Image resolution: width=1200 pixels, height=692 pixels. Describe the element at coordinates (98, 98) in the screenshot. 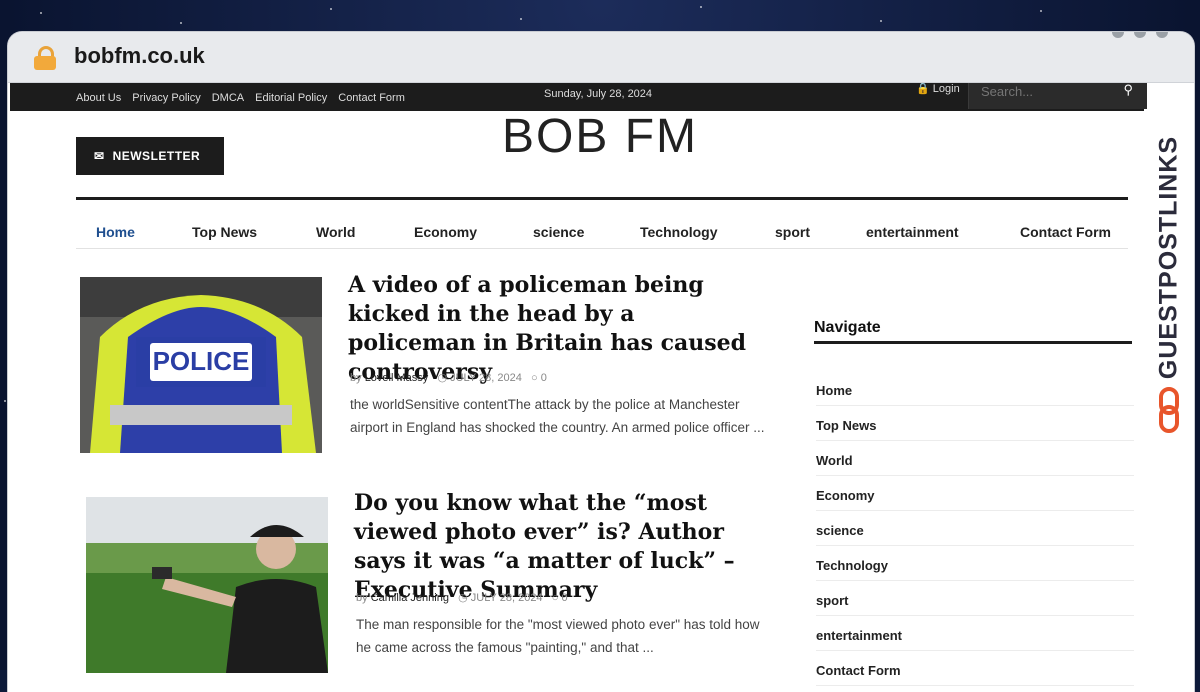

I see `top-link-about: About Us` at that location.